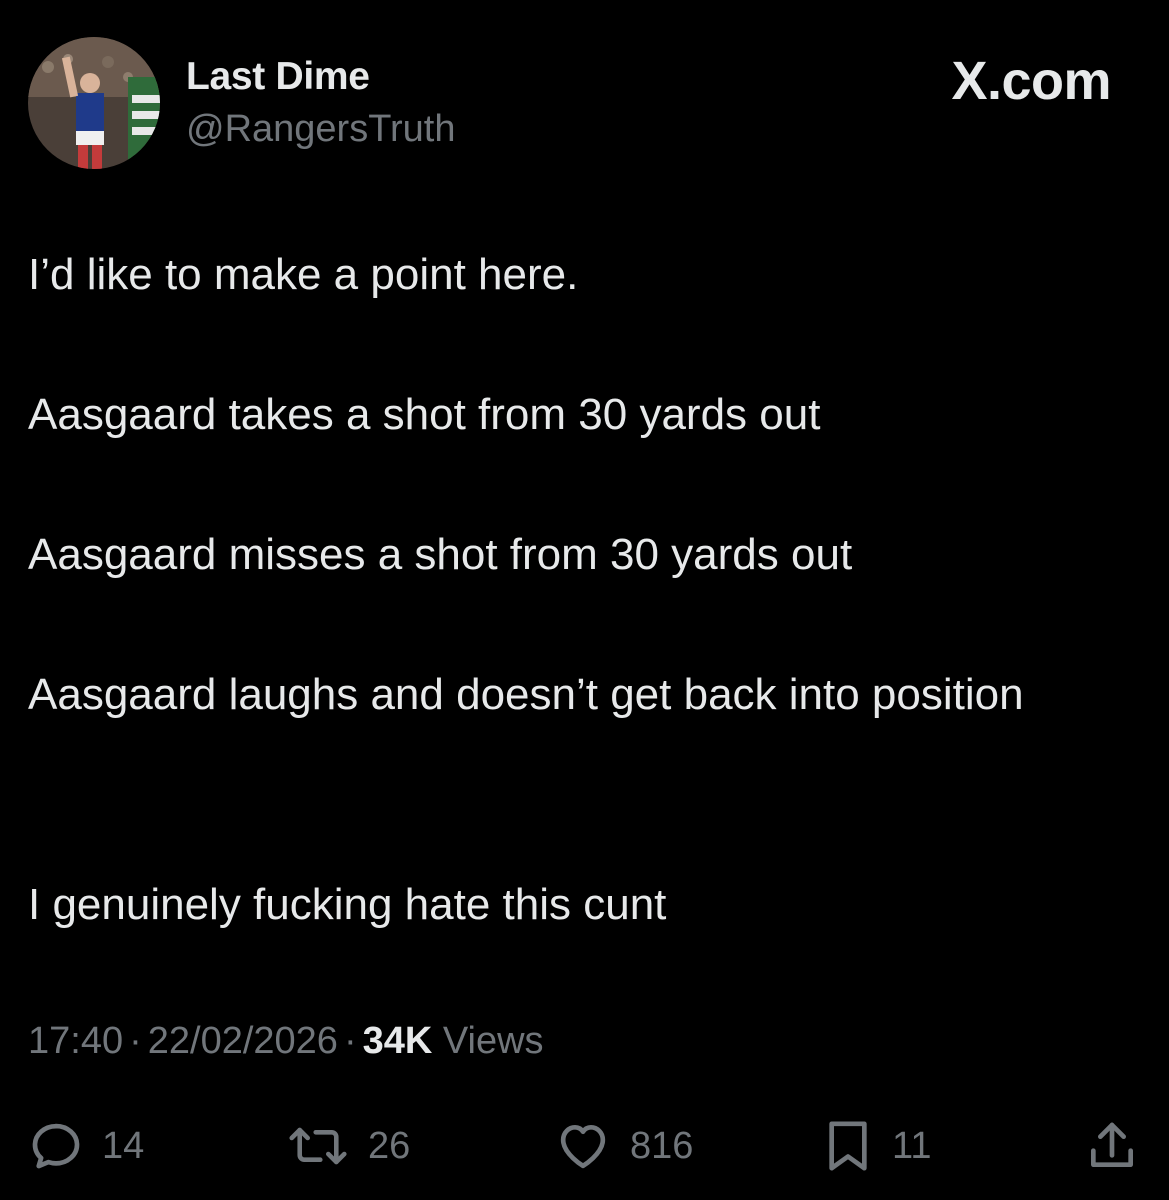  Describe the element at coordinates (397, 1041) in the screenshot. I see `views-count: 34K` at that location.